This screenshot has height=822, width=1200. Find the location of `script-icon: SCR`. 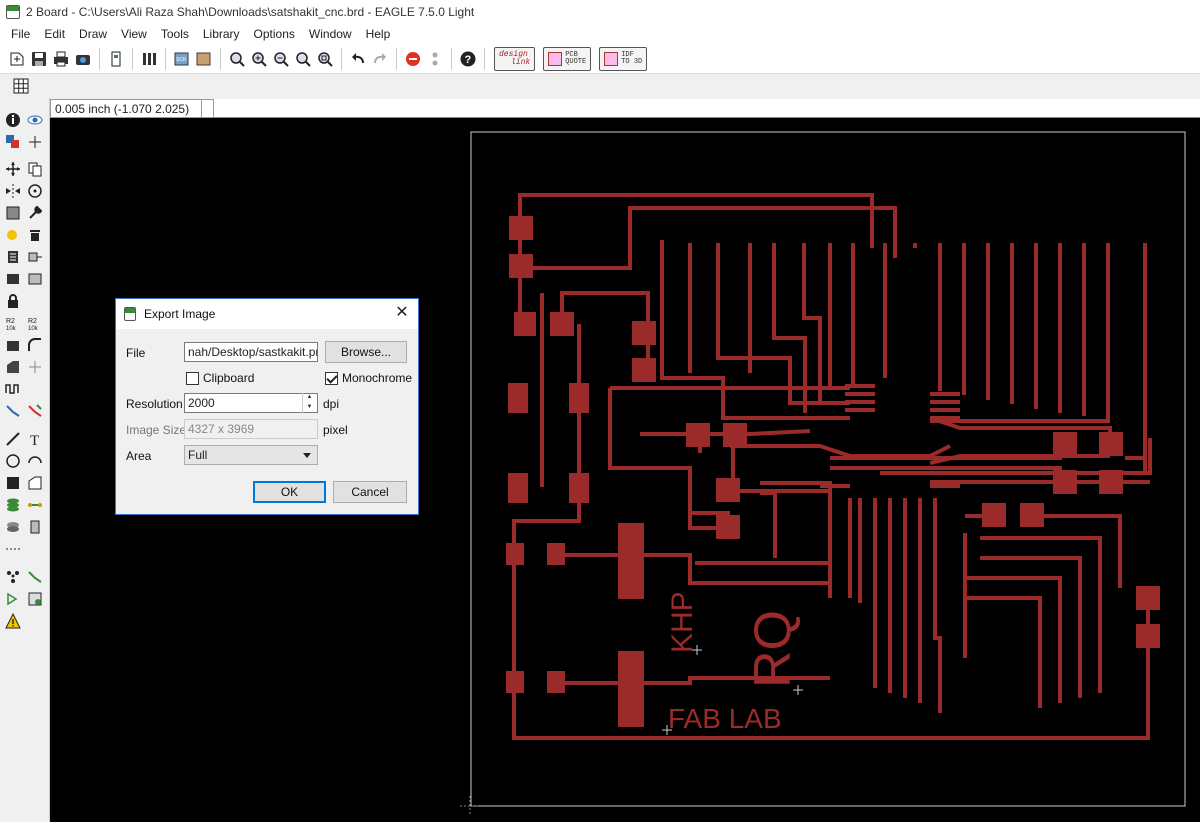

script-icon: SCR is located at coordinates (182, 59).